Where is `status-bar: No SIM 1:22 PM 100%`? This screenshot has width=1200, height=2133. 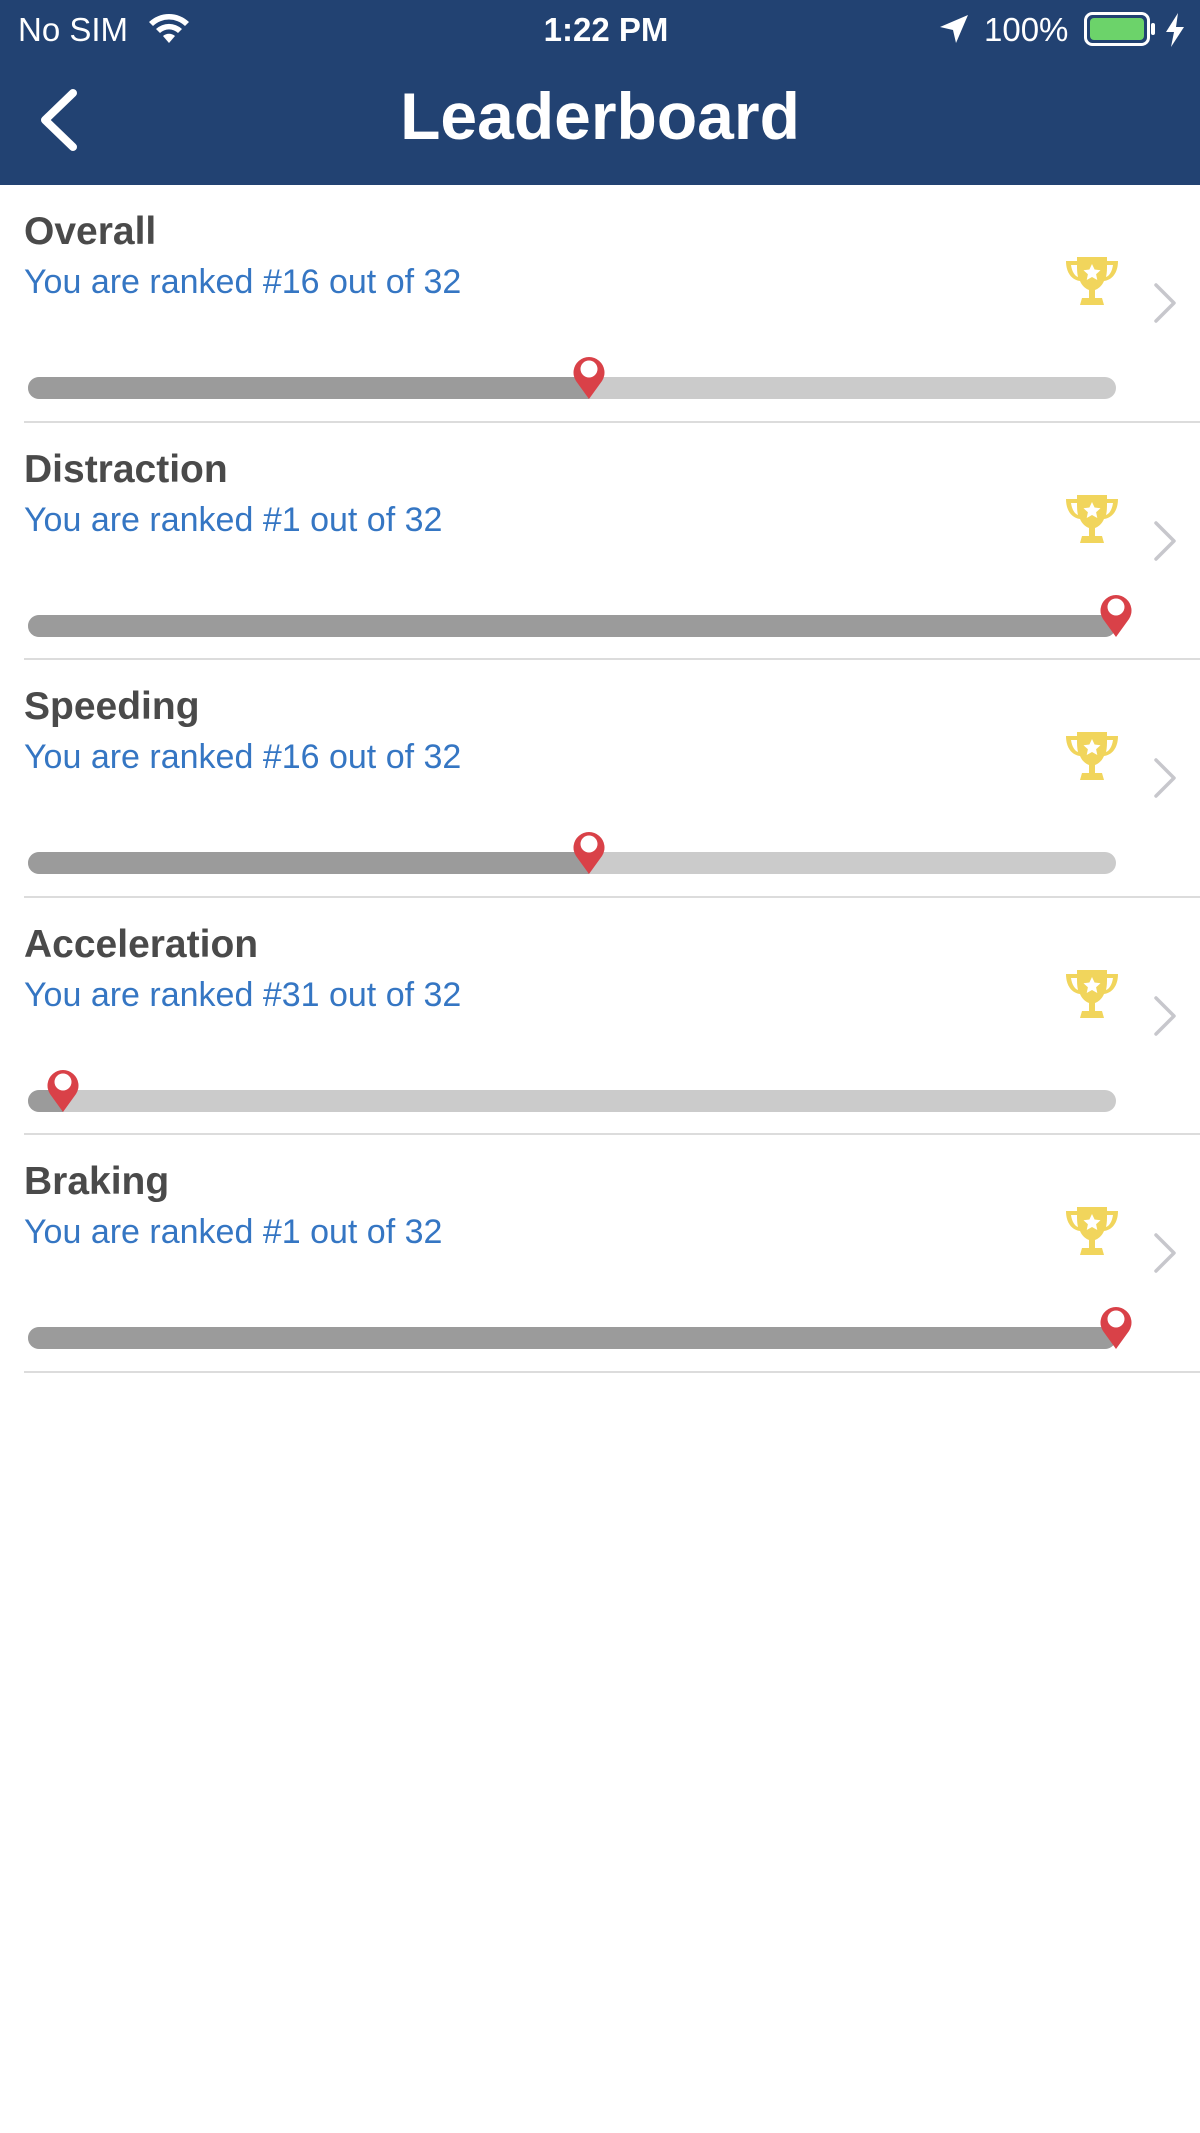 status-bar: No SIM 1:22 PM 100% is located at coordinates (600, 30).